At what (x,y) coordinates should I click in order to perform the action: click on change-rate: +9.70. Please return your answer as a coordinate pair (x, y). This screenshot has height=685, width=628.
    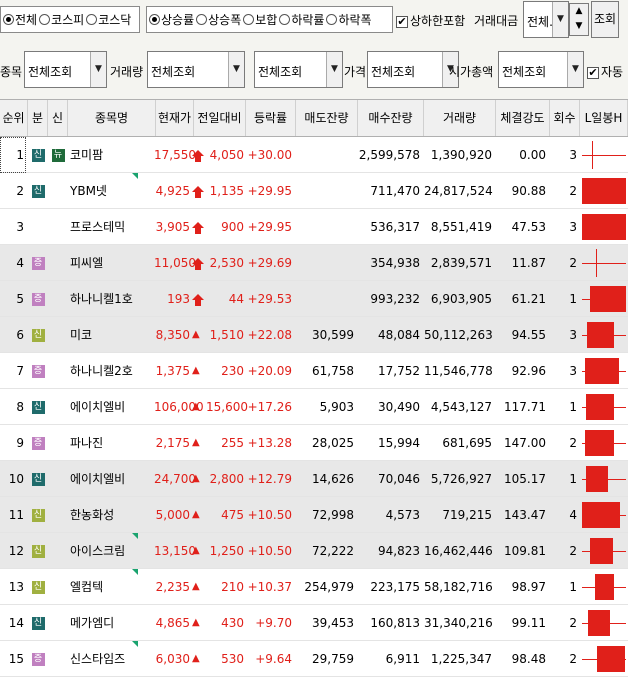
    Looking at the image, I should click on (273, 623).